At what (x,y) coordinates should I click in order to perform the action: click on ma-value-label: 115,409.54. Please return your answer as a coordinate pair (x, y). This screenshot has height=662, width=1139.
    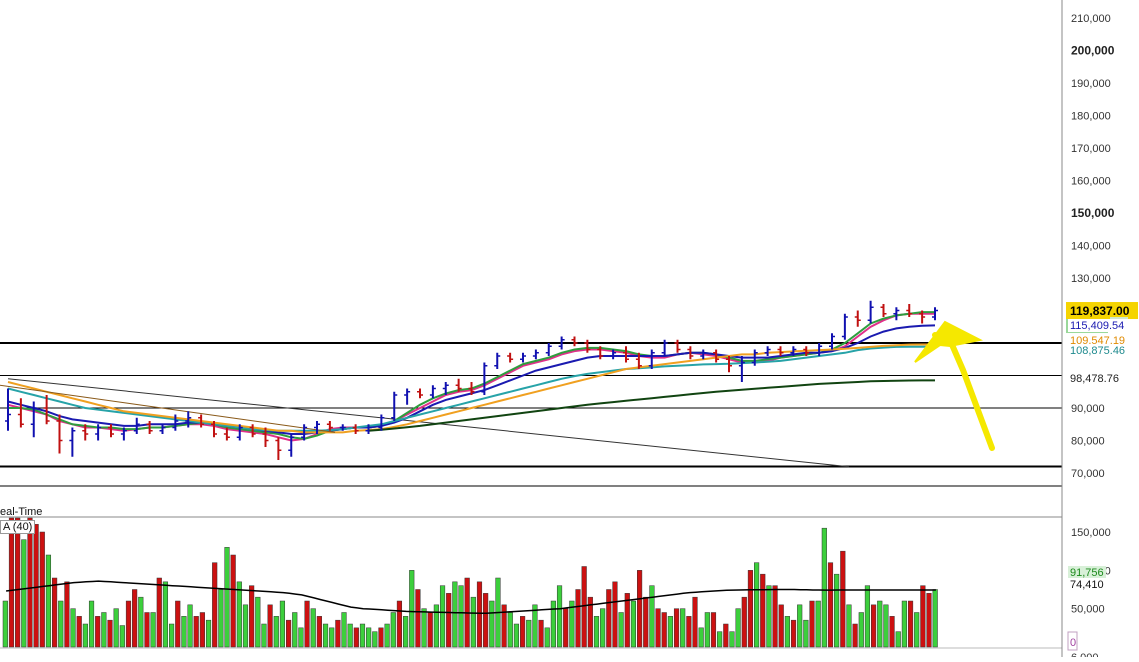
    Looking at the image, I should click on (1097, 326).